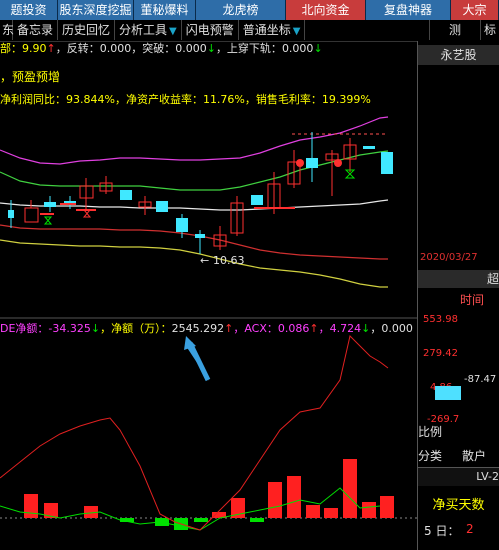  What do you see at coordinates (449, 257) in the screenshot?
I see `mini-chart-date: 2020/03/27` at bounding box center [449, 257].